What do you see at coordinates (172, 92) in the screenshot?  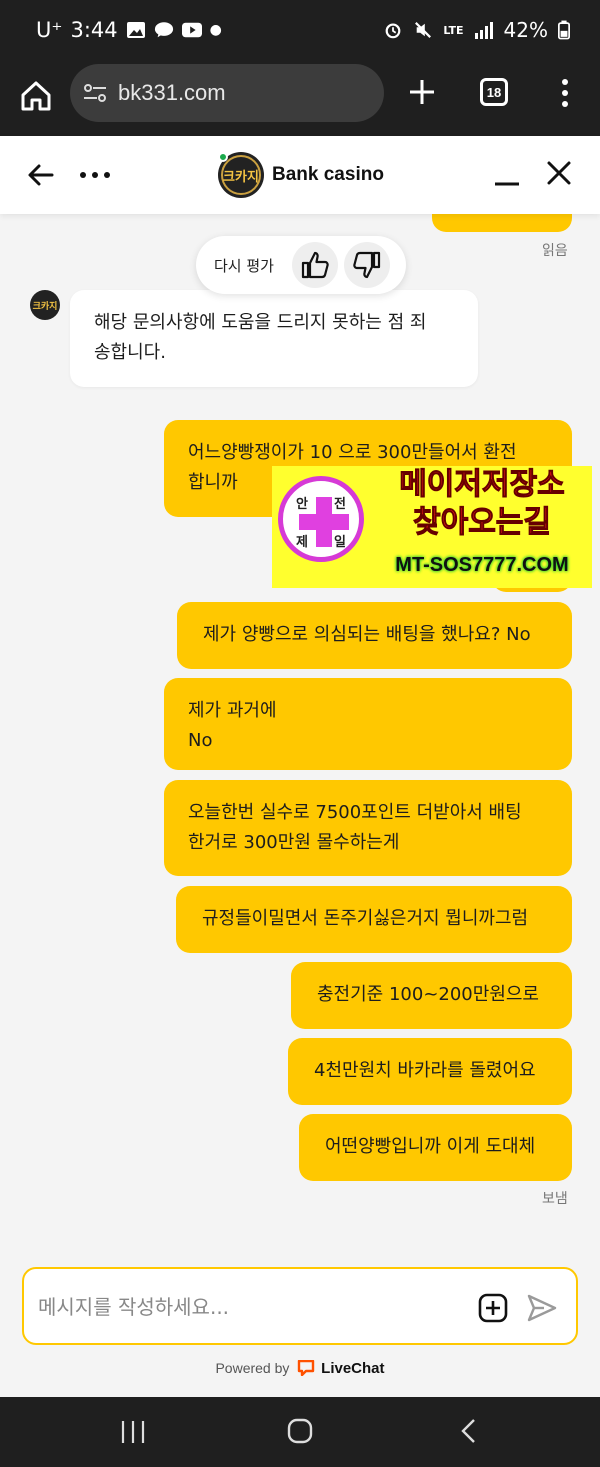 I see `url-text: bk331.com` at bounding box center [172, 92].